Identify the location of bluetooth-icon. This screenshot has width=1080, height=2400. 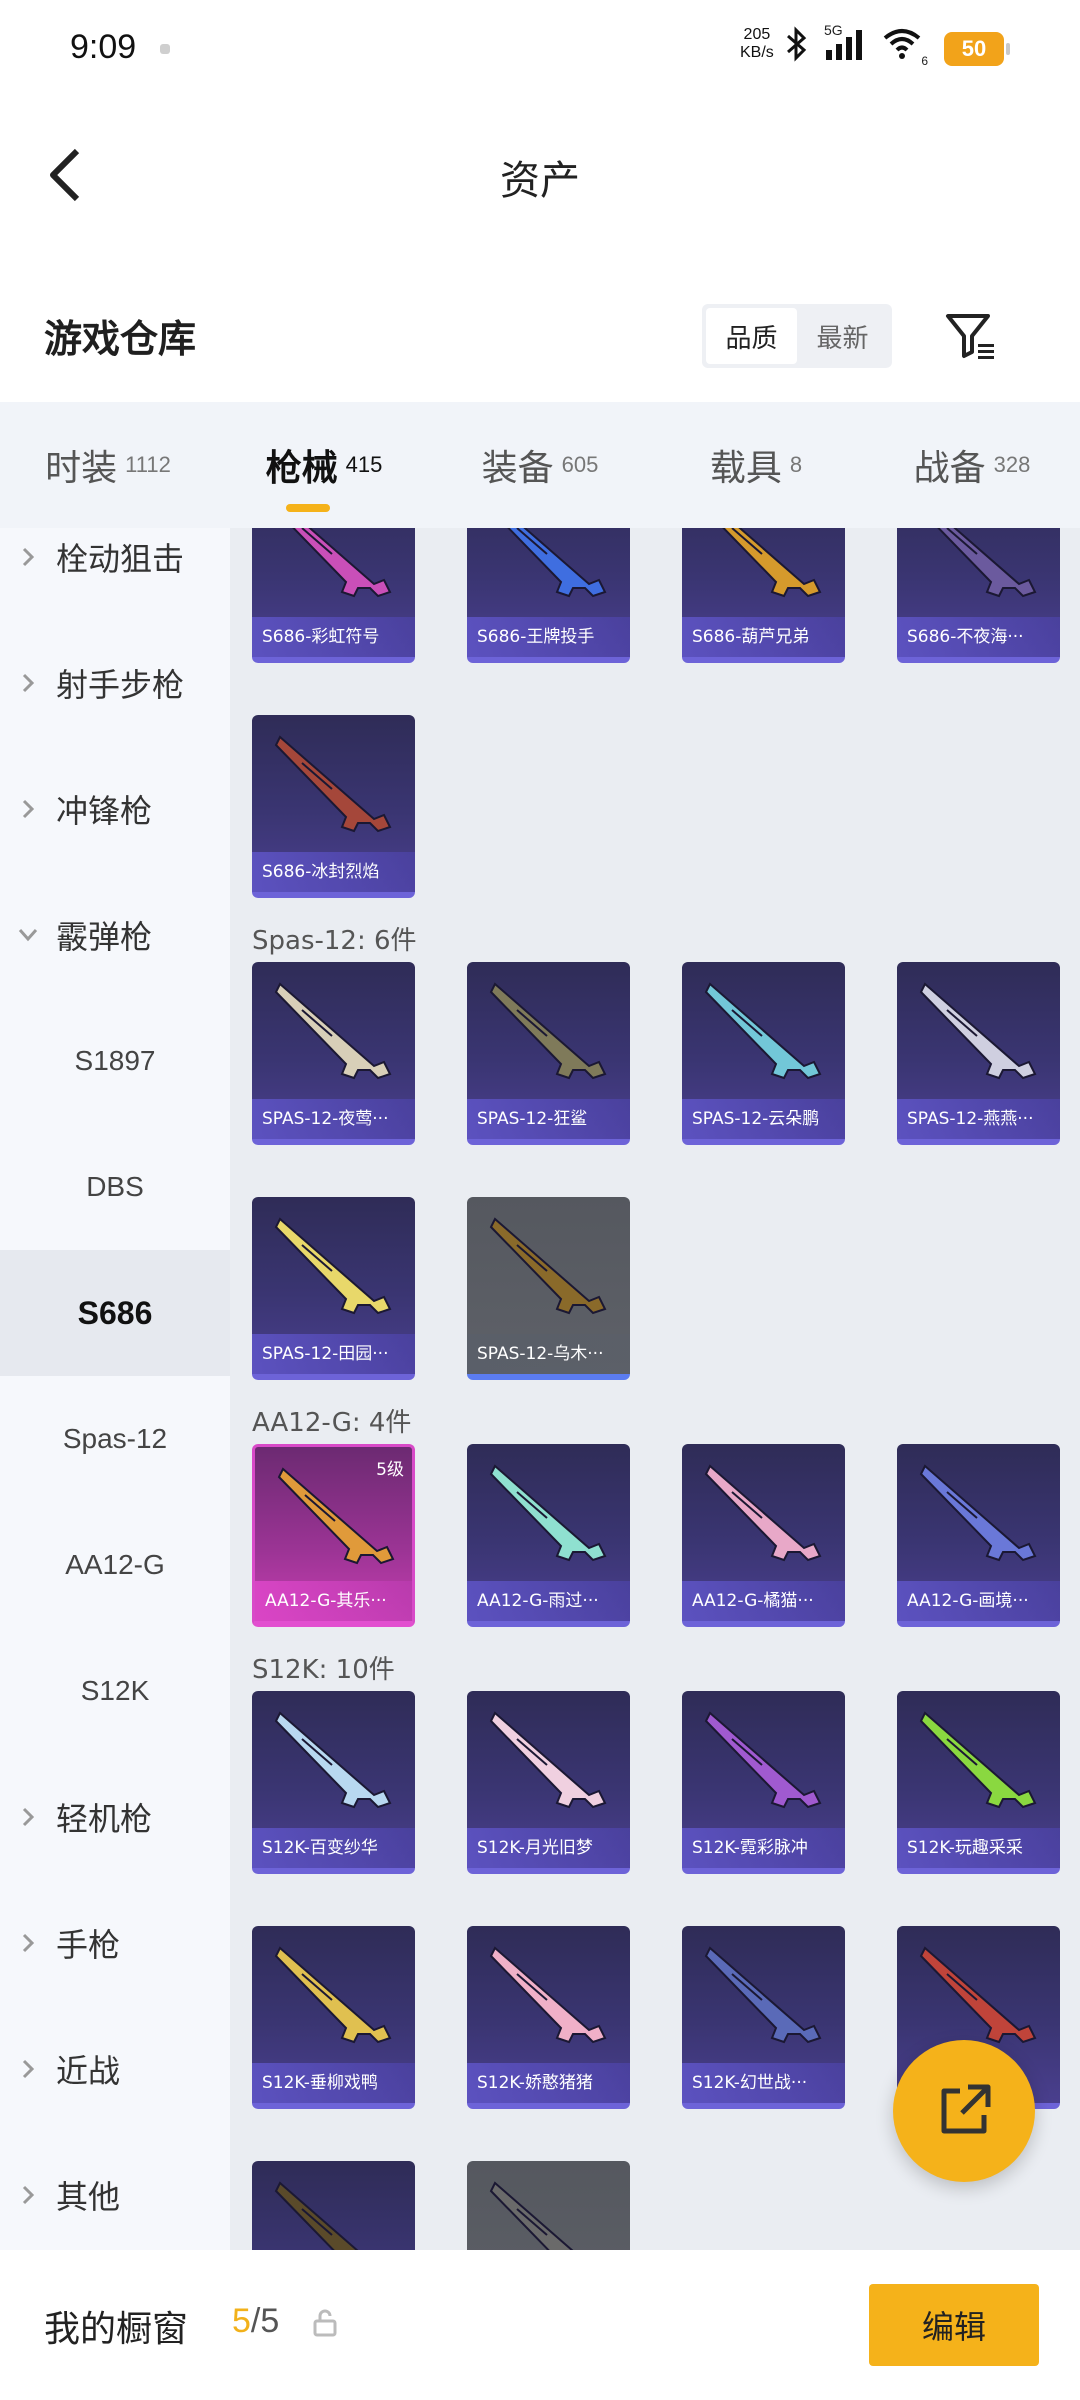
(797, 44).